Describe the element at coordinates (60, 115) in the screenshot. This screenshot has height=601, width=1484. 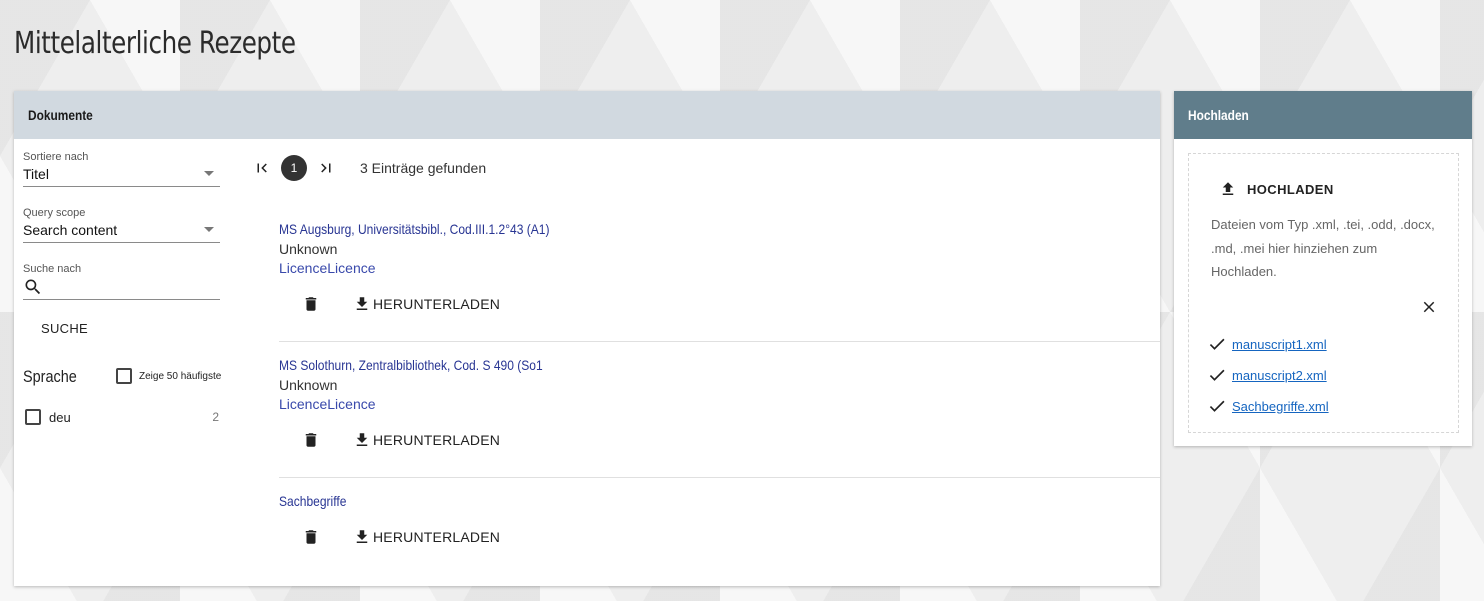
I see `documents-panel-title: Dokumente` at that location.